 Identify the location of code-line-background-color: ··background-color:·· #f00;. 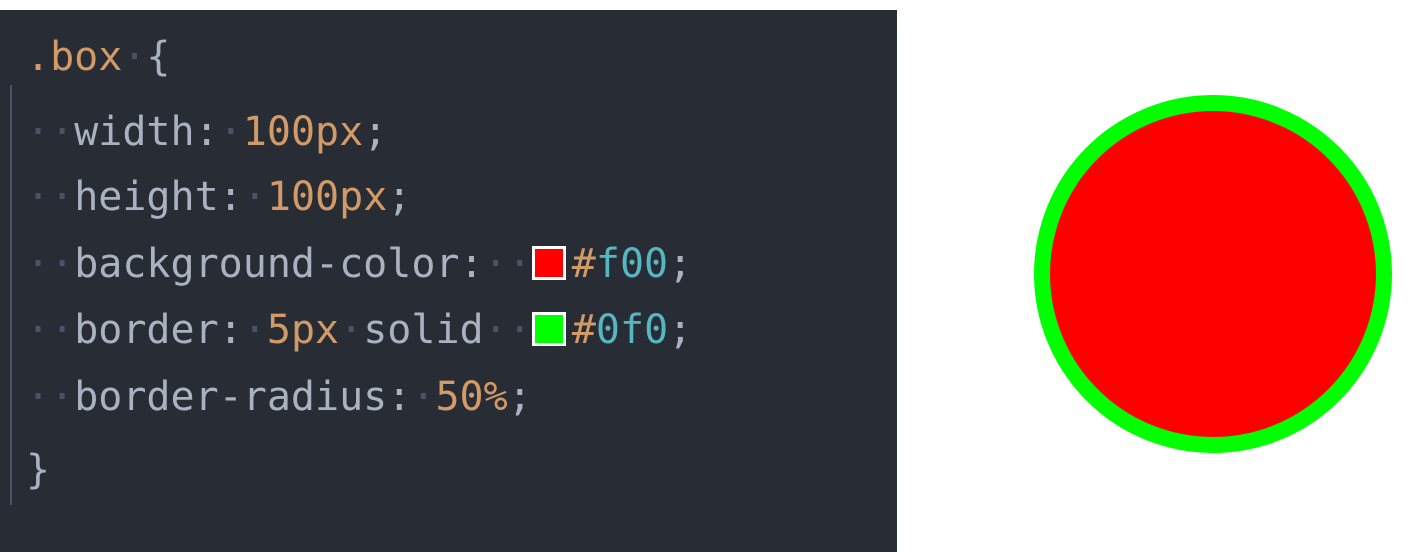
(359, 264).